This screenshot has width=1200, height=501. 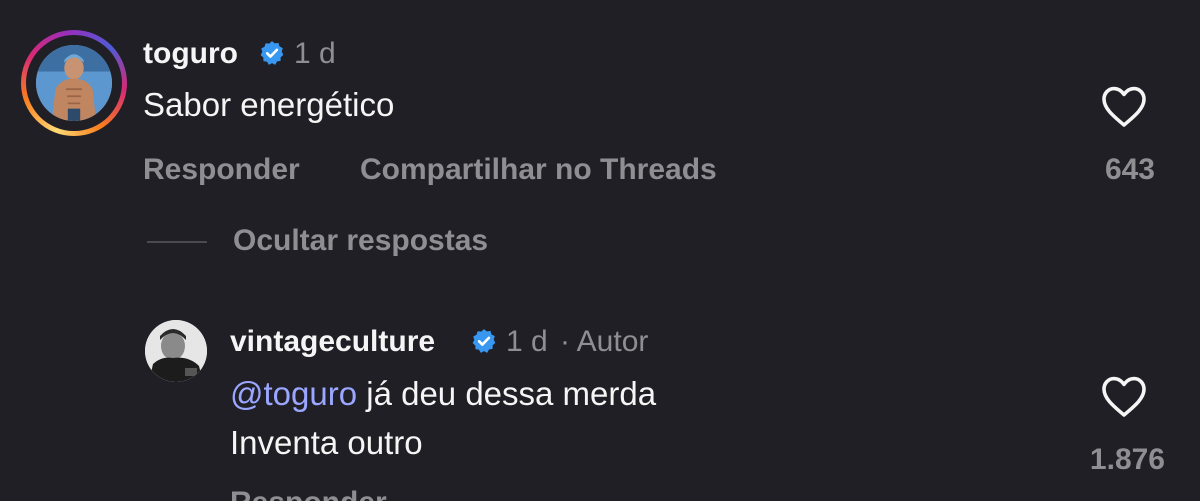 I want to click on comment-time: 1 d, so click(x=315, y=53).